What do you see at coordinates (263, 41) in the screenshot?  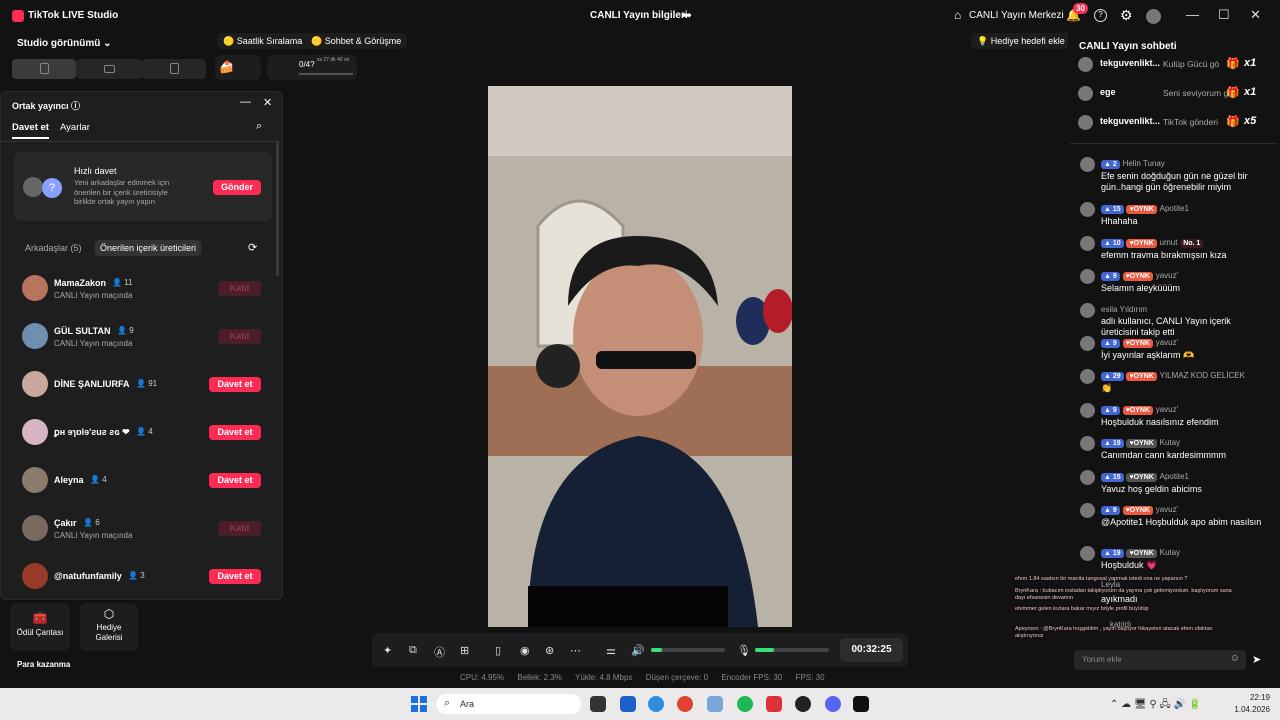 I see `hourly-ranking-button: 🟡 Saatlik Sıralama` at bounding box center [263, 41].